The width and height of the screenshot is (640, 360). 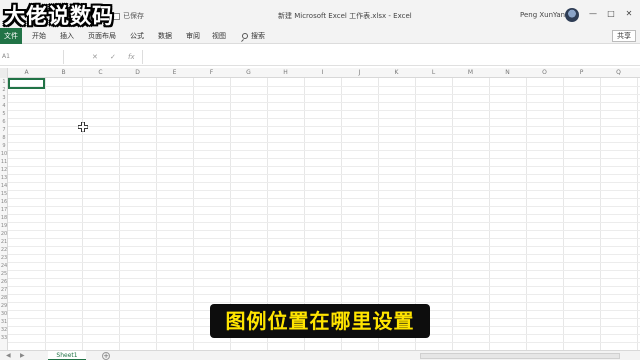 I want to click on row-header: 31, so click(x=4, y=322).